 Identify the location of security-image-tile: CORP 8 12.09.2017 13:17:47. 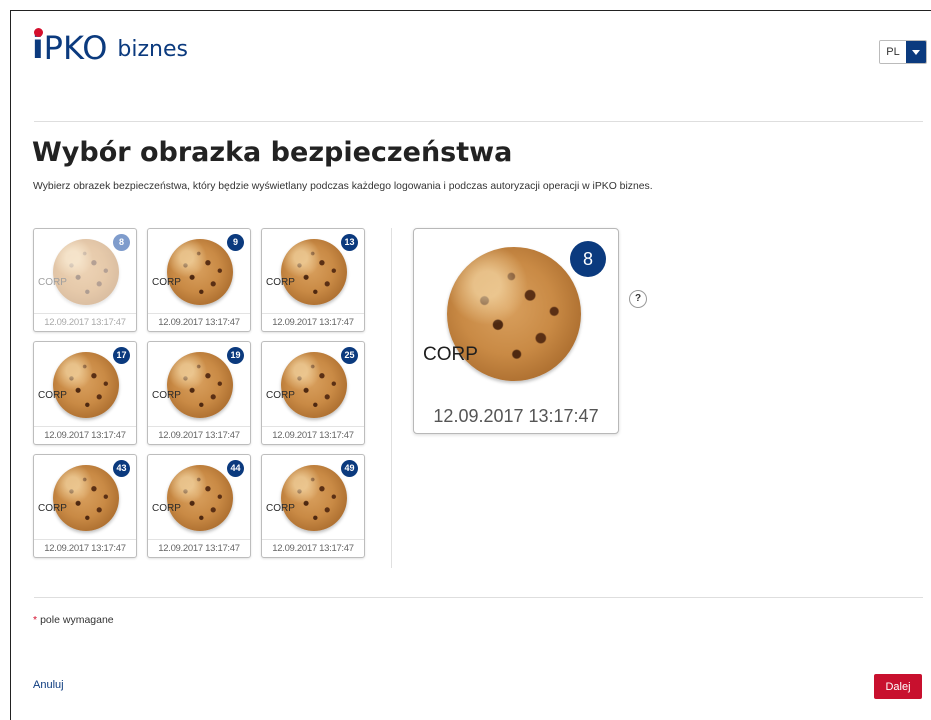
(85, 280).